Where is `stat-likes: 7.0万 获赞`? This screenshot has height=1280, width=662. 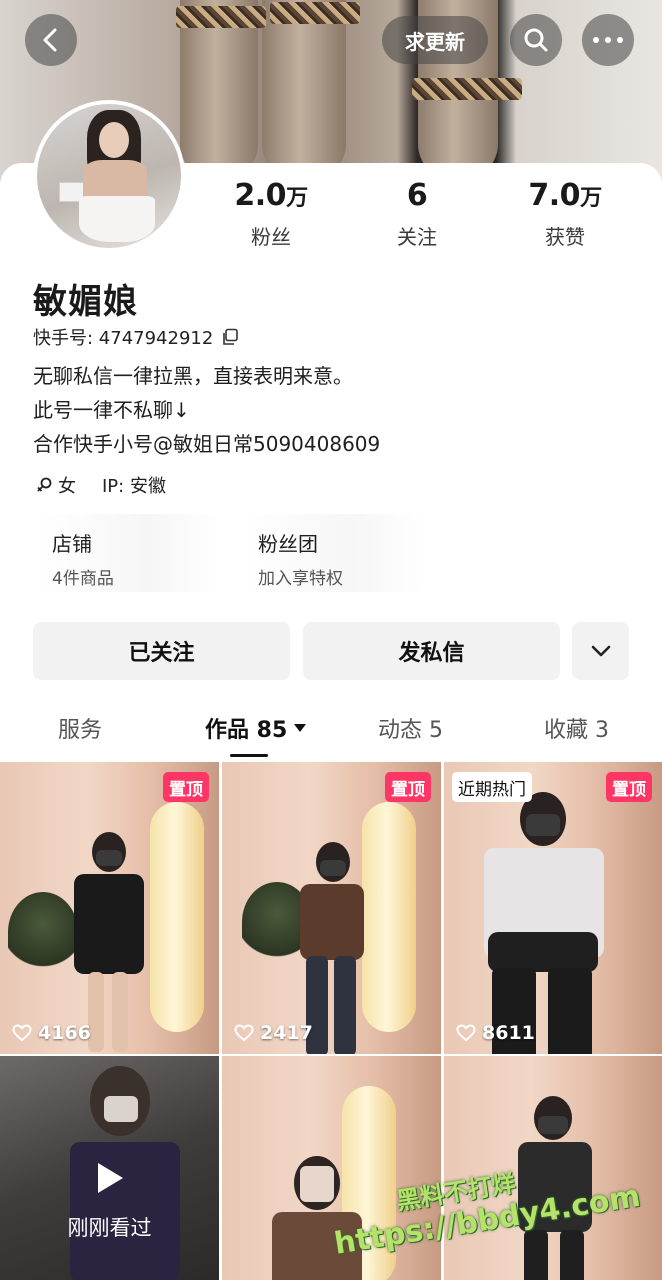
stat-likes: 7.0万 获赞 is located at coordinates (565, 214).